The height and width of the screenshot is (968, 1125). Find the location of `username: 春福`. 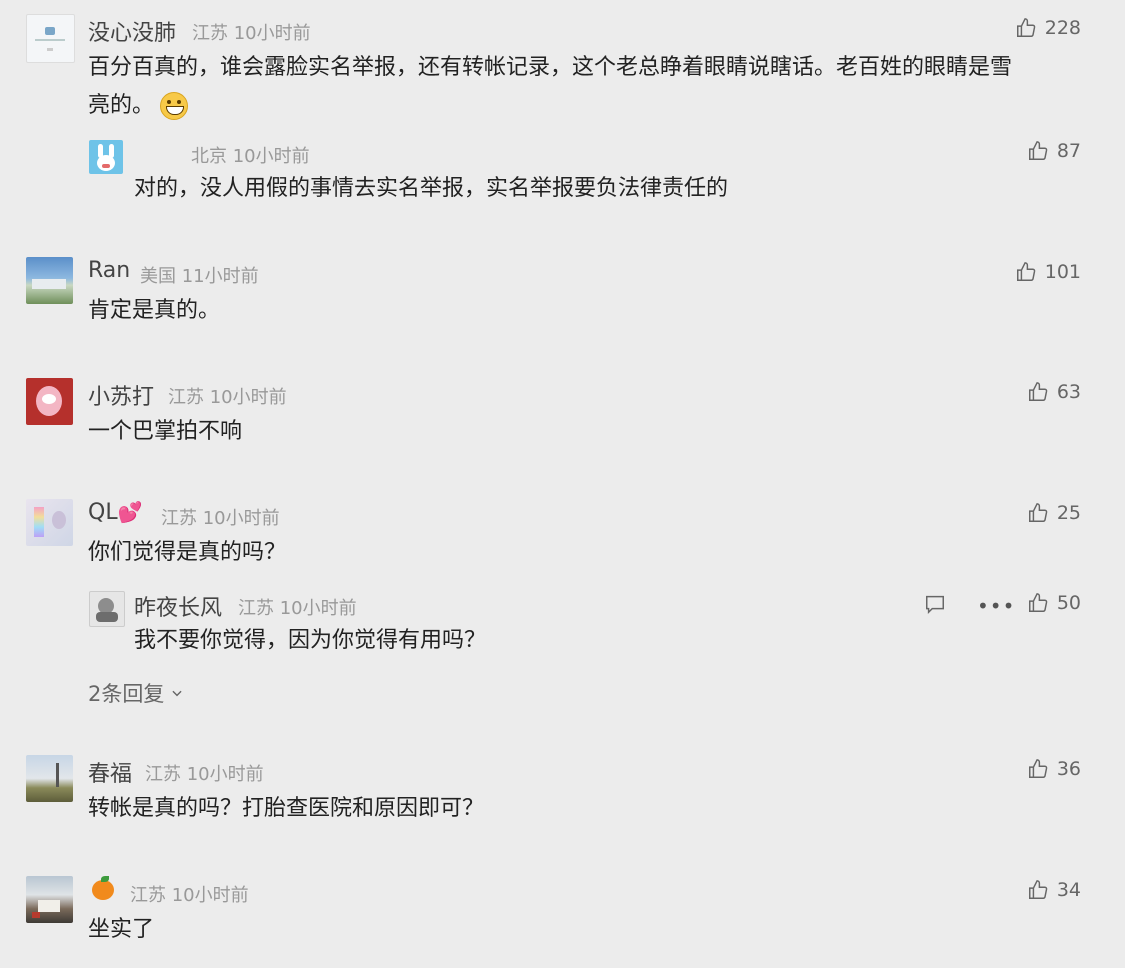

username: 春福 is located at coordinates (110, 772).